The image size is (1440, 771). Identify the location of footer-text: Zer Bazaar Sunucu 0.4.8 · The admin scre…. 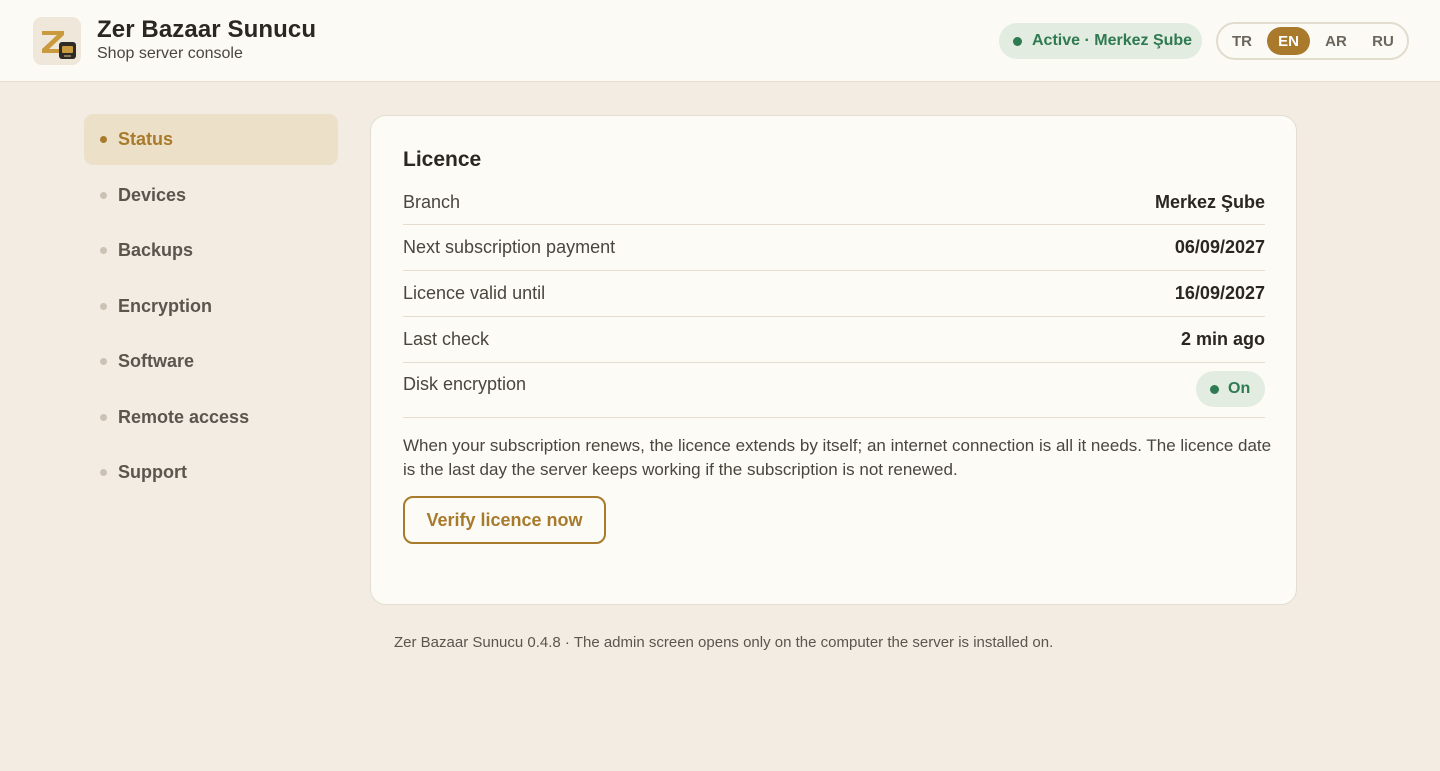
(724, 642).